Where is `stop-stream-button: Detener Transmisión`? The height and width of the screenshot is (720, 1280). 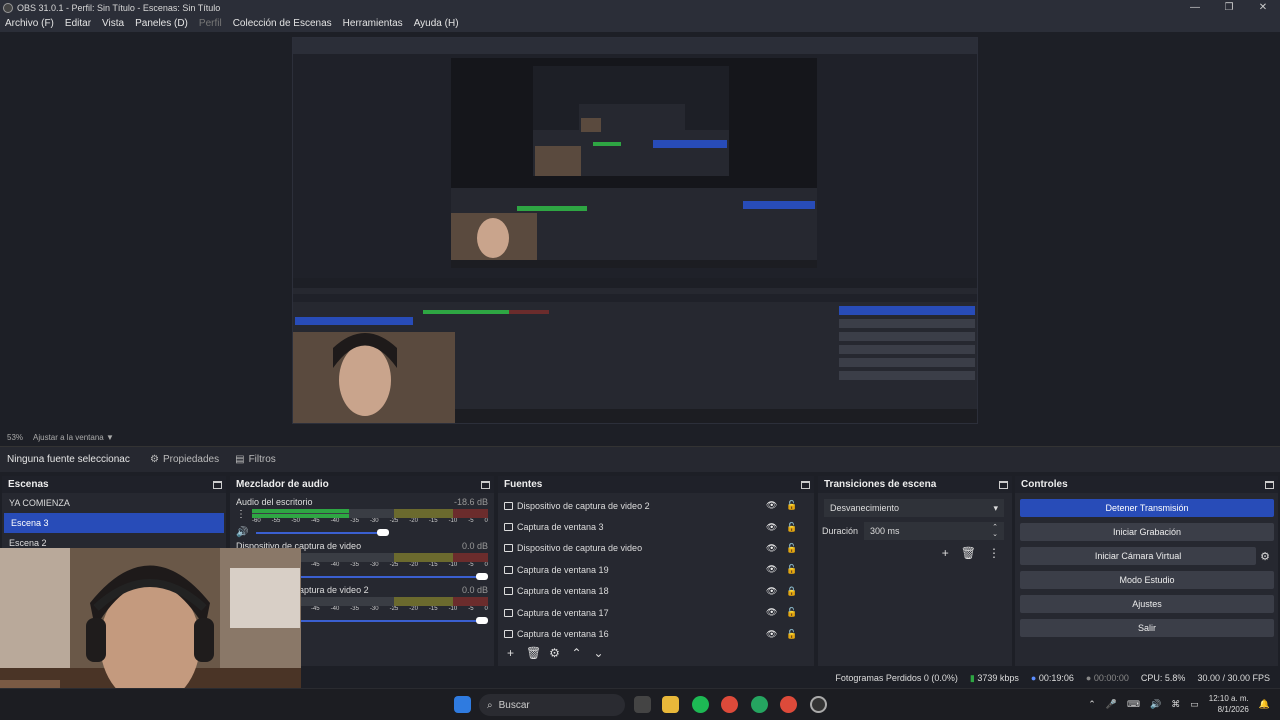 stop-stream-button: Detener Transmisión is located at coordinates (1147, 508).